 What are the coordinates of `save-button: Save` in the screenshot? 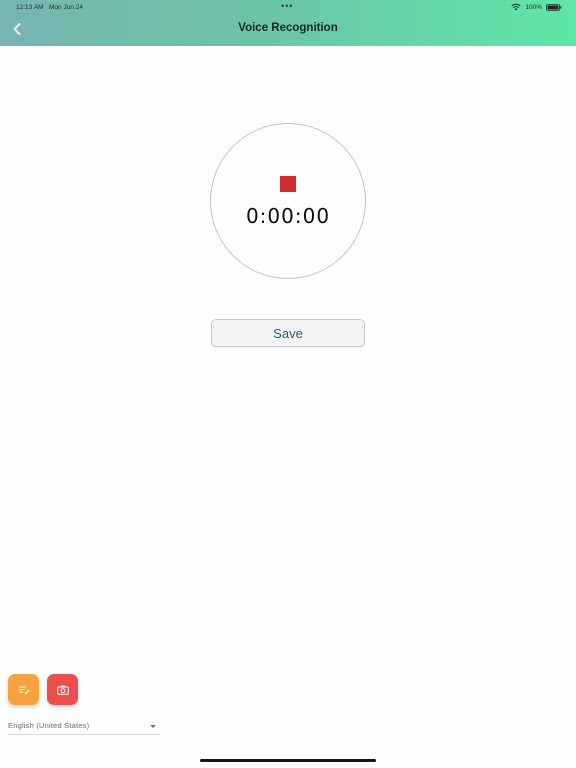 It's located at (288, 333).